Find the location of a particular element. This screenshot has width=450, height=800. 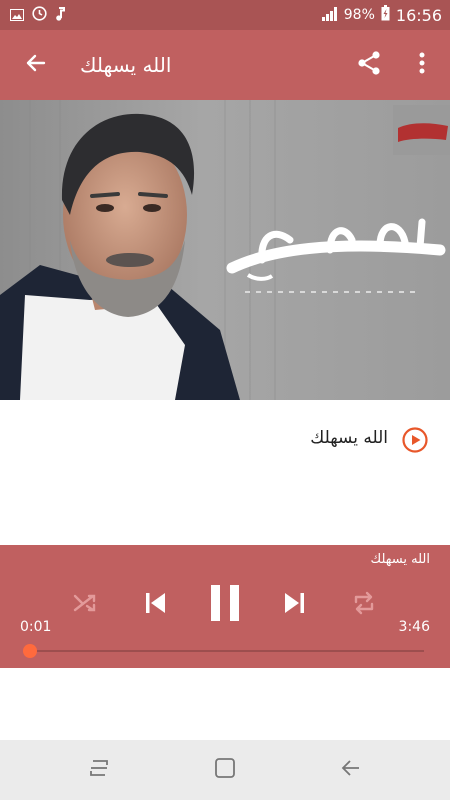

home-icon is located at coordinates (225, 770).